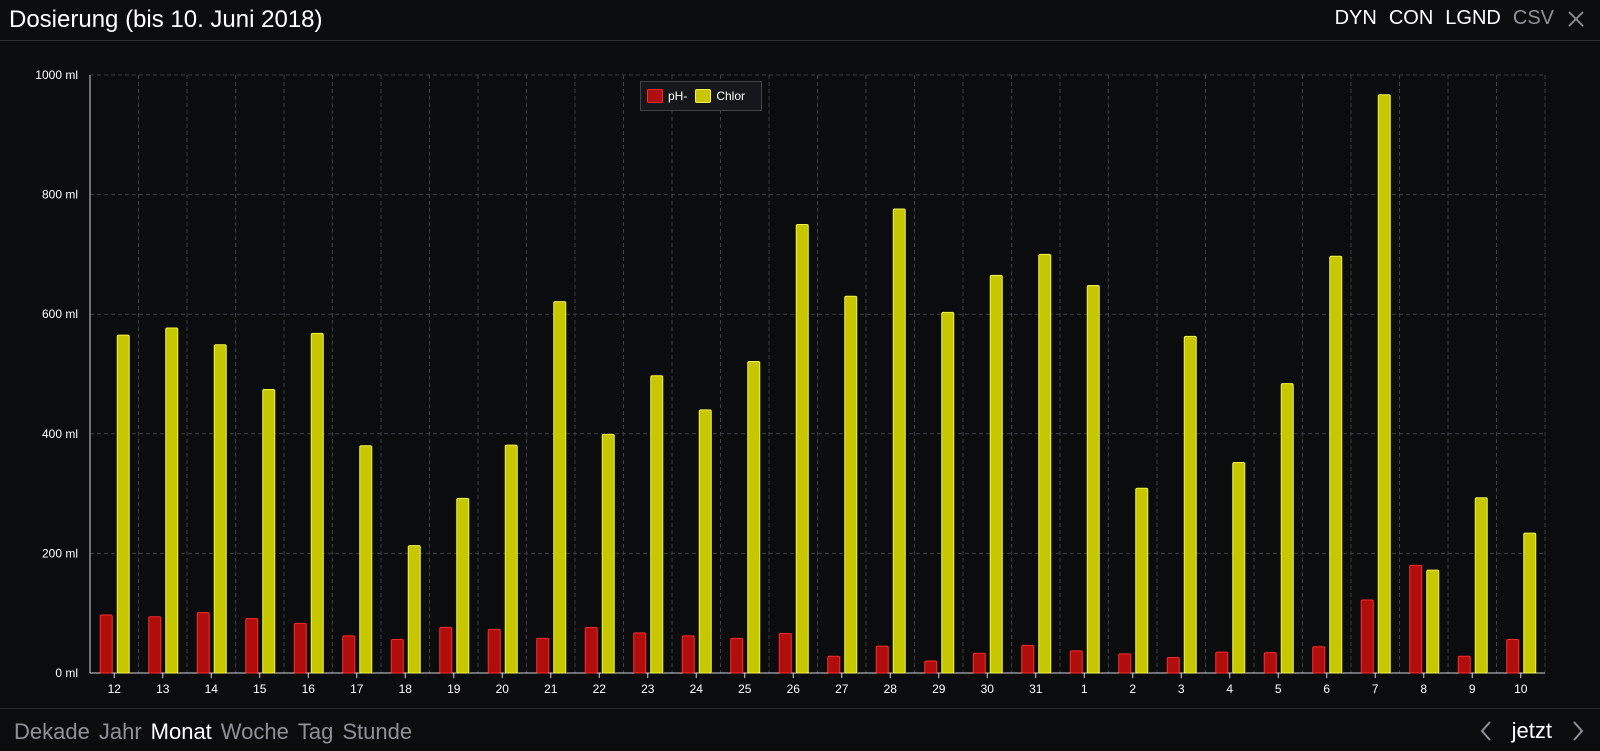  What do you see at coordinates (115, 689) in the screenshot?
I see `x-tick-label: 12` at bounding box center [115, 689].